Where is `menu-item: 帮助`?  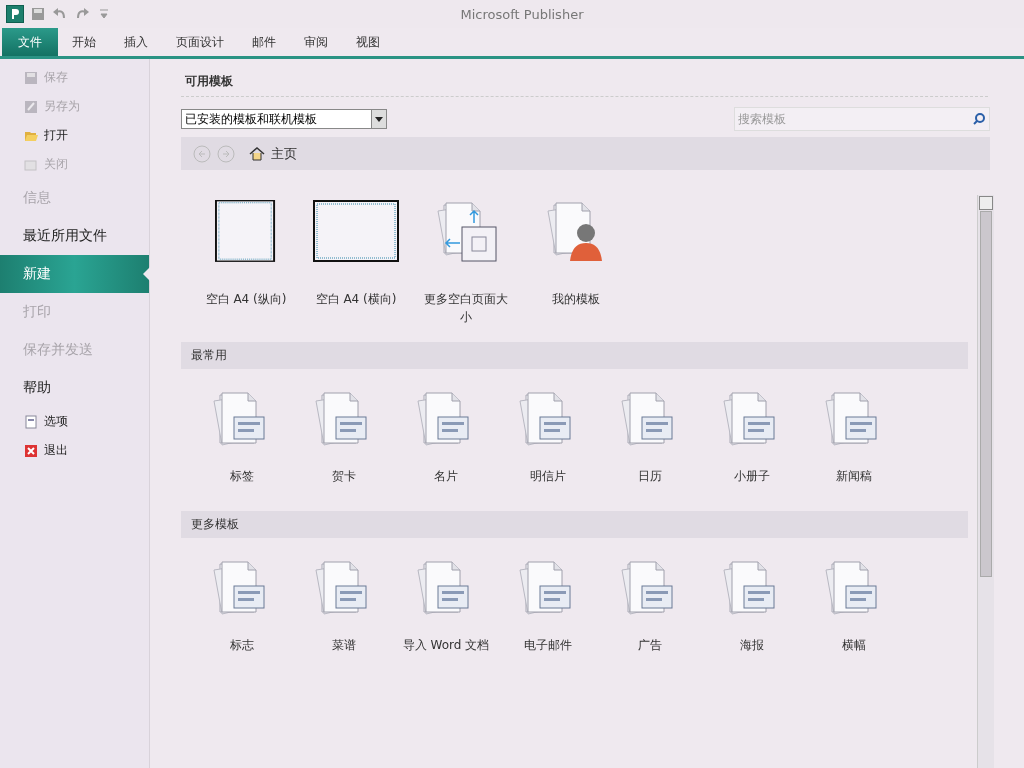 menu-item: 帮助 is located at coordinates (74, 388).